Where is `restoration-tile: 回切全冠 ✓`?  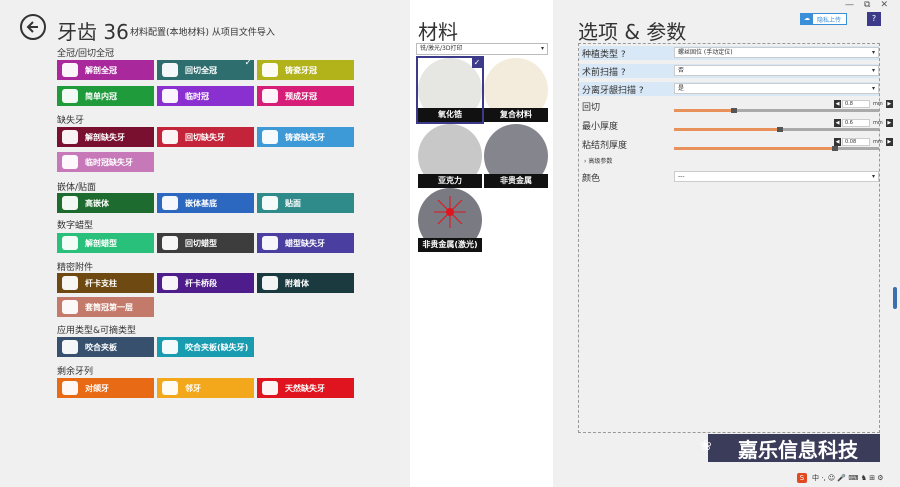
restoration-tile: 回切全冠 ✓ is located at coordinates (205, 69).